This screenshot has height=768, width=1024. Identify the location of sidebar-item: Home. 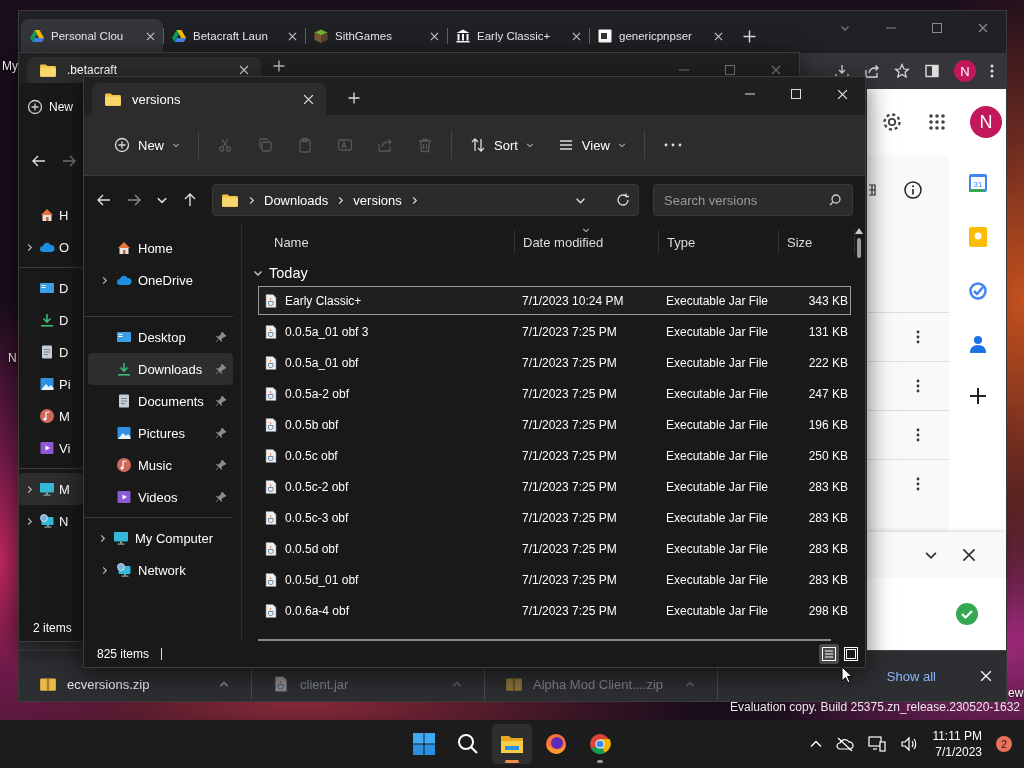
(160, 248).